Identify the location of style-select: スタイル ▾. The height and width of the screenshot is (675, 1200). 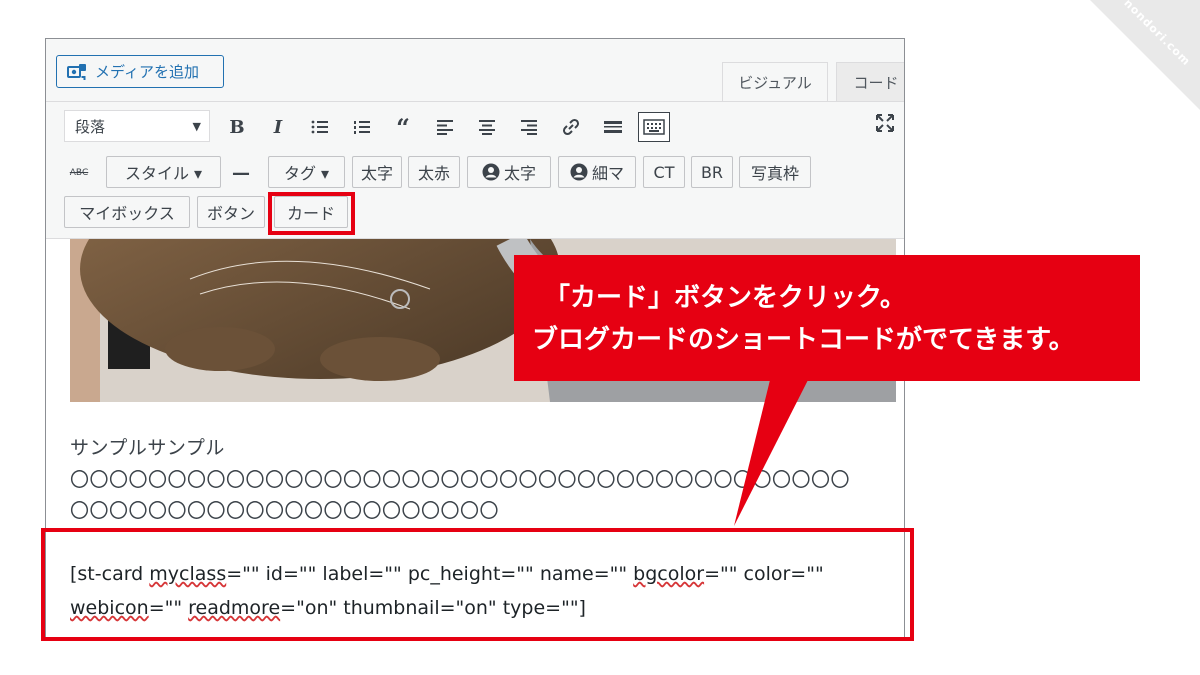
(163, 172).